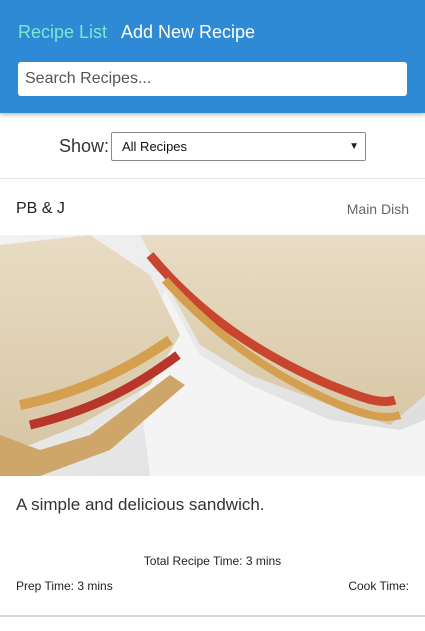 This screenshot has width=425, height=631. Describe the element at coordinates (377, 209) in the screenshot. I see `recipe-category: Main Dish` at that location.